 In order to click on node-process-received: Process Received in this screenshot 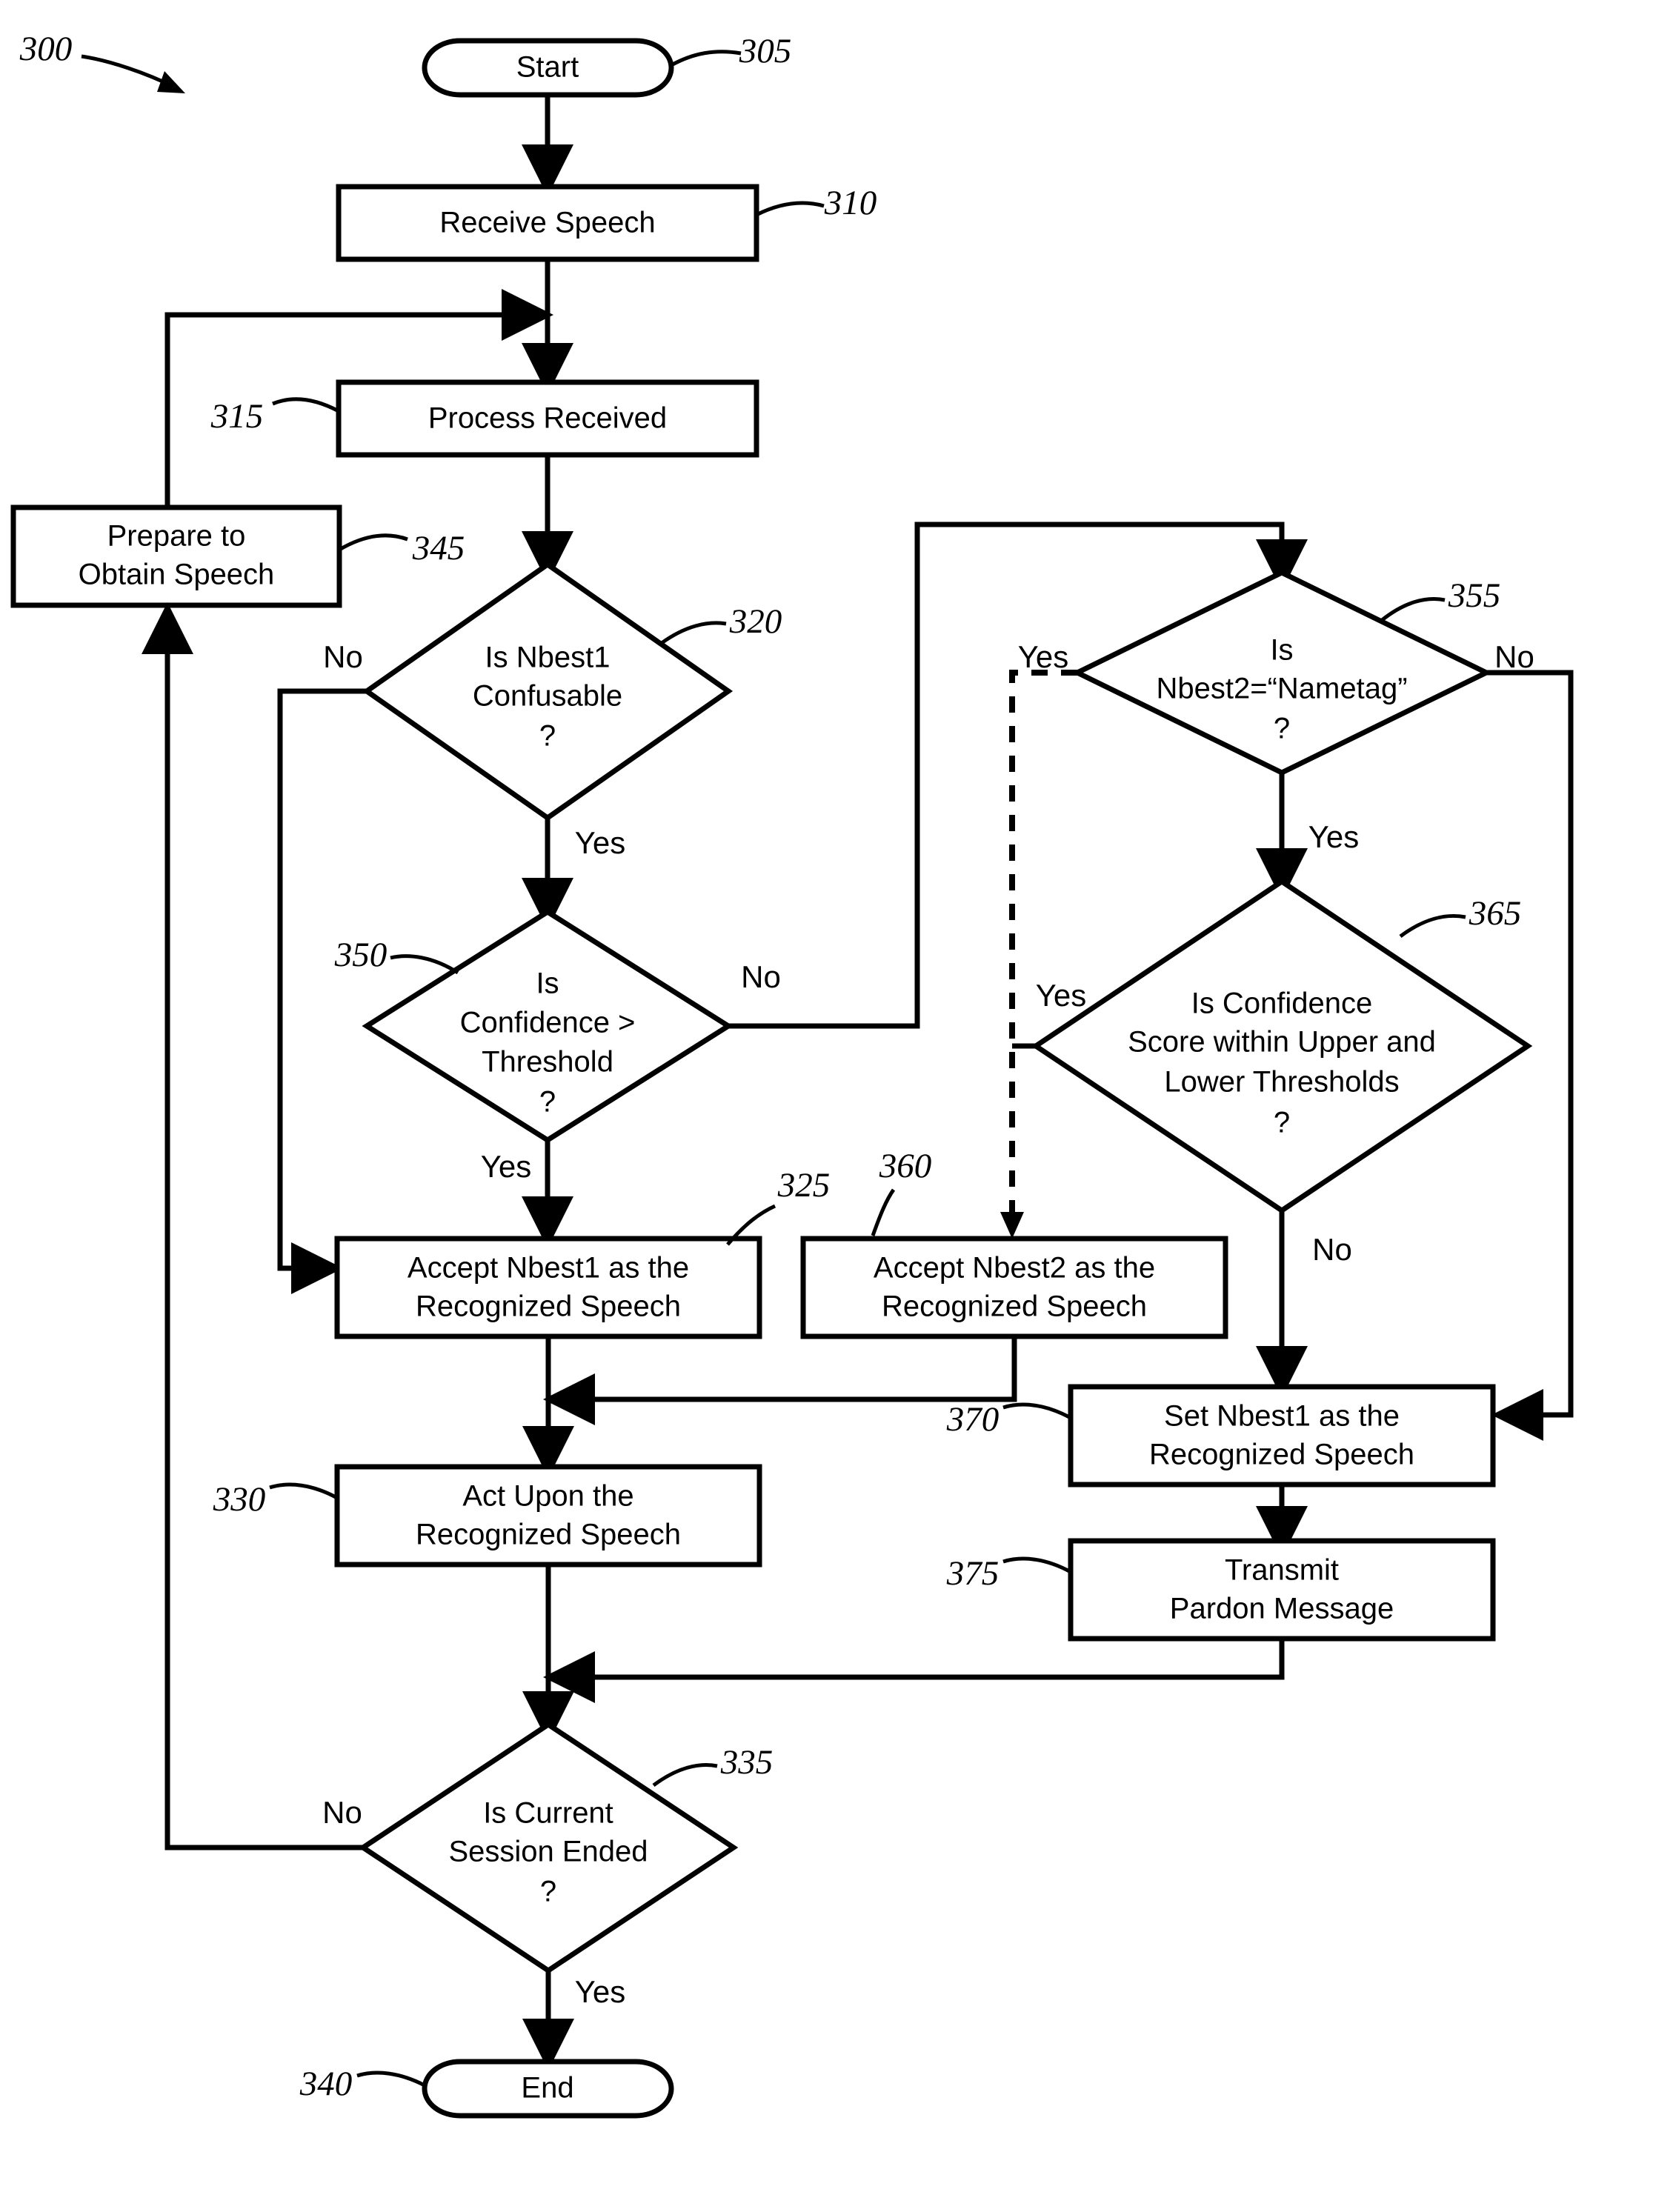, I will do `click(547, 418)`.